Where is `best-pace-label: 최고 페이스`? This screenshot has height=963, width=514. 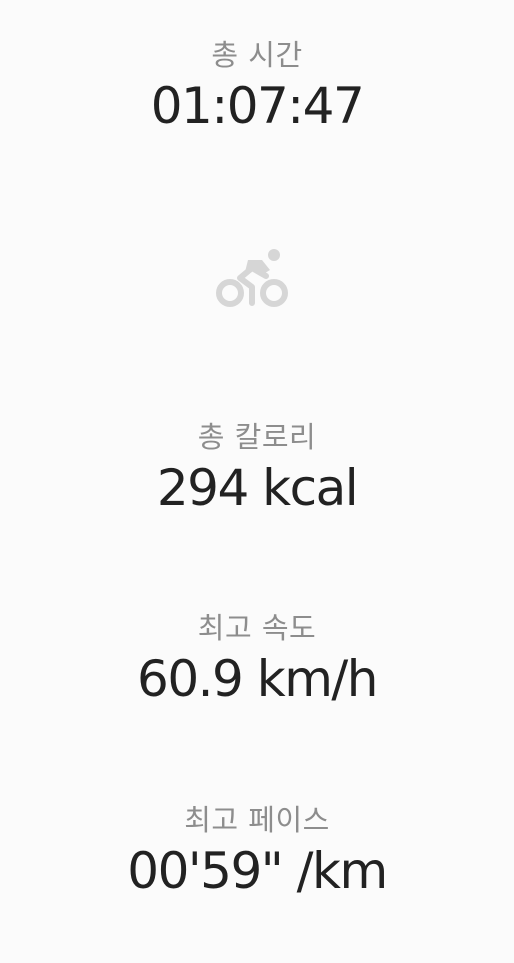
best-pace-label: 최고 페이스 is located at coordinates (257, 820).